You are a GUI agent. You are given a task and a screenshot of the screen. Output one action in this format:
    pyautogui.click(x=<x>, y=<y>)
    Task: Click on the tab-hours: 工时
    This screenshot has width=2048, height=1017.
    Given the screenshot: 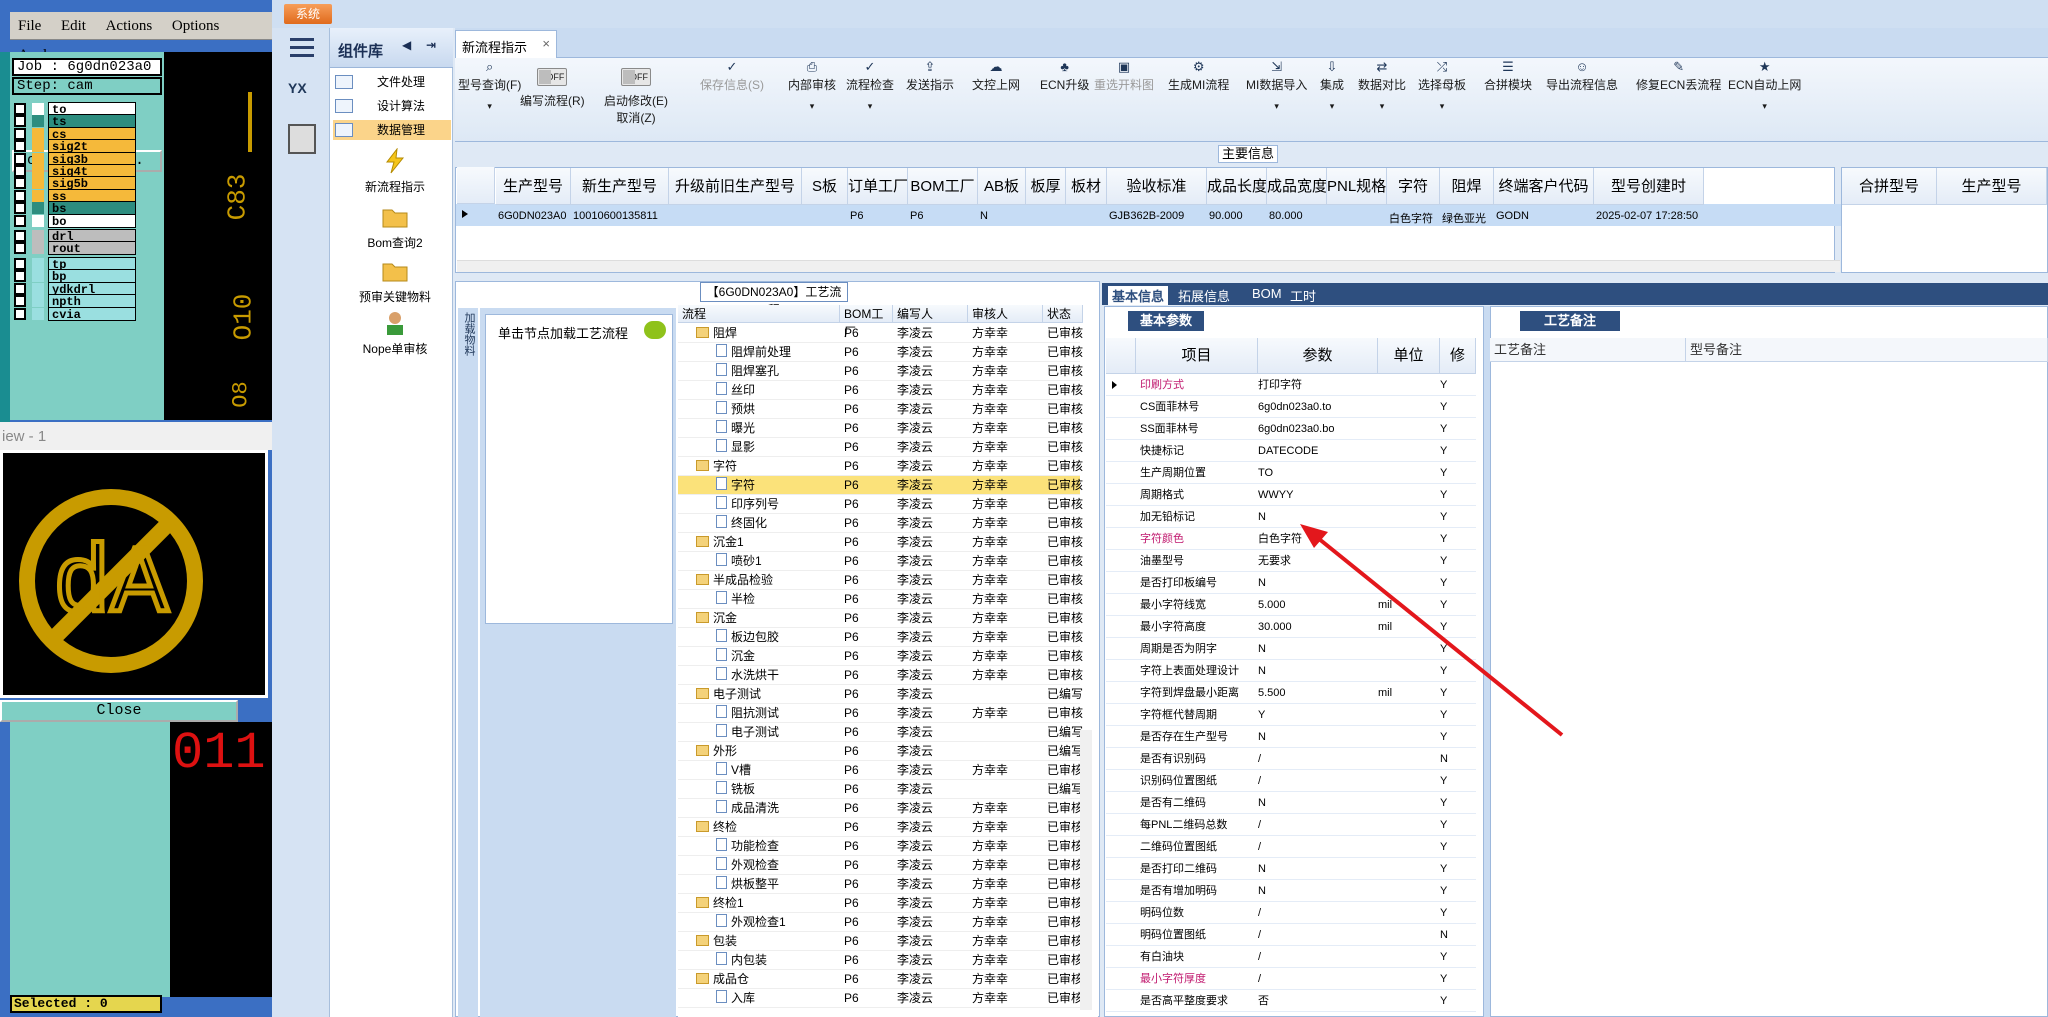 What is the action you would take?
    pyautogui.click(x=1303, y=295)
    